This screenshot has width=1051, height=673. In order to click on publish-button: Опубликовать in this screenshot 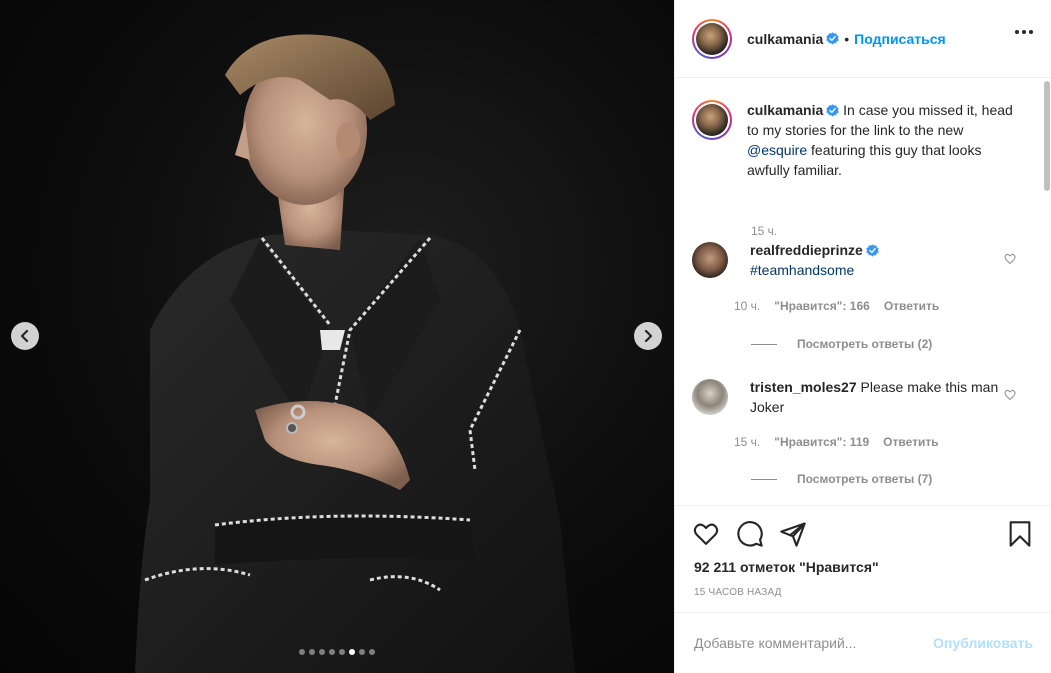, I will do `click(983, 643)`.